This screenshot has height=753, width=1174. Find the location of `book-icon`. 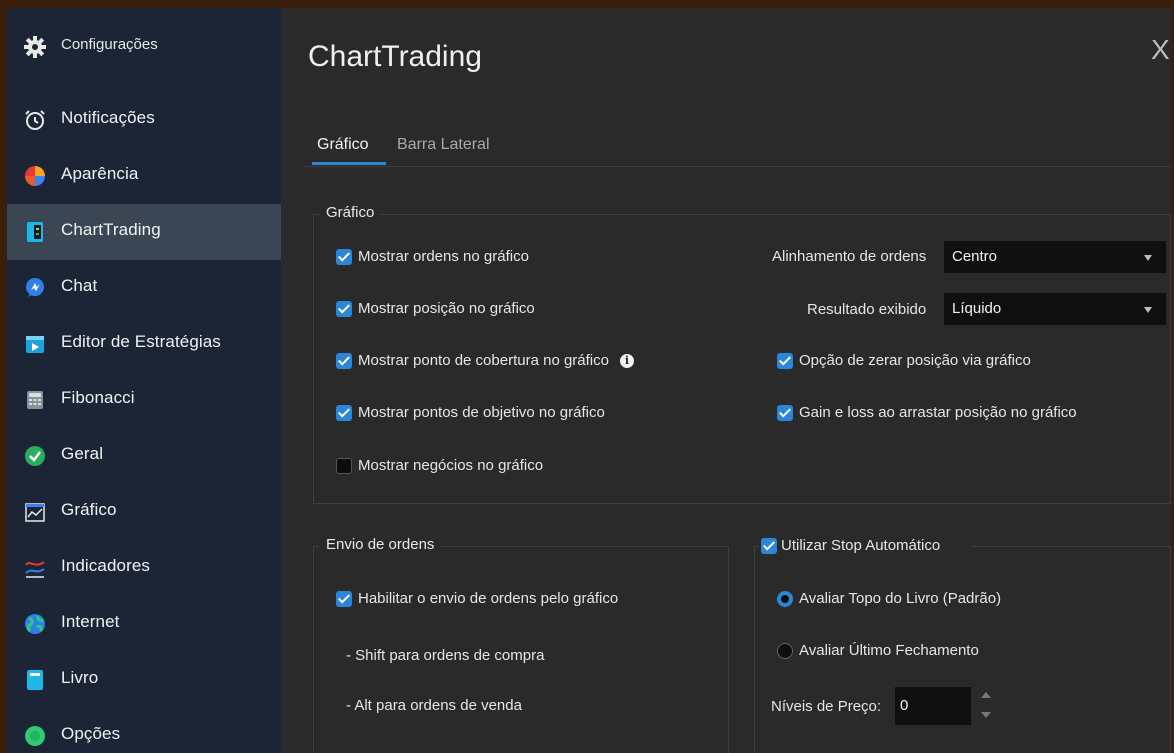

book-icon is located at coordinates (35, 680).